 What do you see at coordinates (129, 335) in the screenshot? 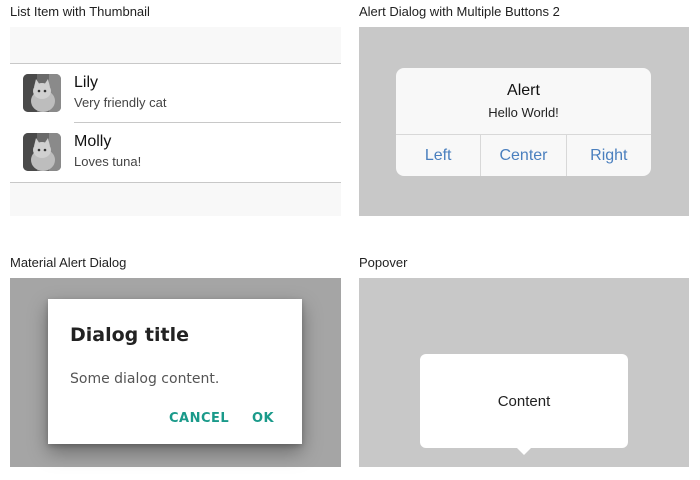
I see `dialog-title: Dialog title` at bounding box center [129, 335].